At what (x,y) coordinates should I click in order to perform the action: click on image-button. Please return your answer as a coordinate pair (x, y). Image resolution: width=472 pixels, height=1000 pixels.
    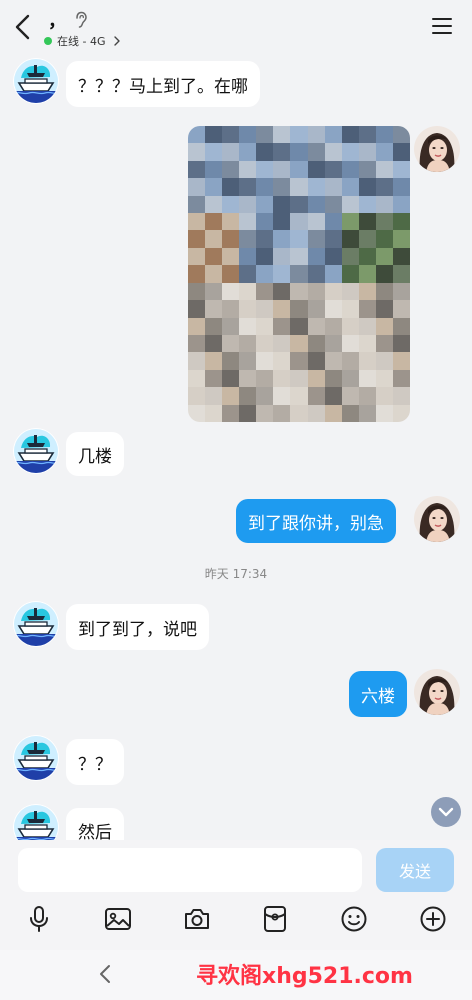
    Looking at the image, I should click on (118, 919).